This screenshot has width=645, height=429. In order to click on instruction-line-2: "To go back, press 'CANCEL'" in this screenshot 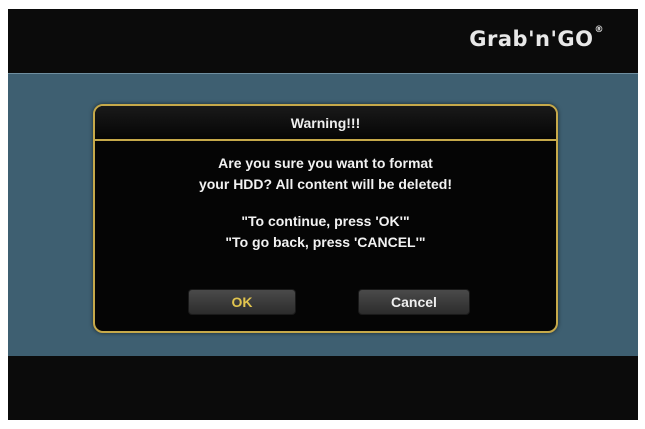, I will do `click(325, 242)`.